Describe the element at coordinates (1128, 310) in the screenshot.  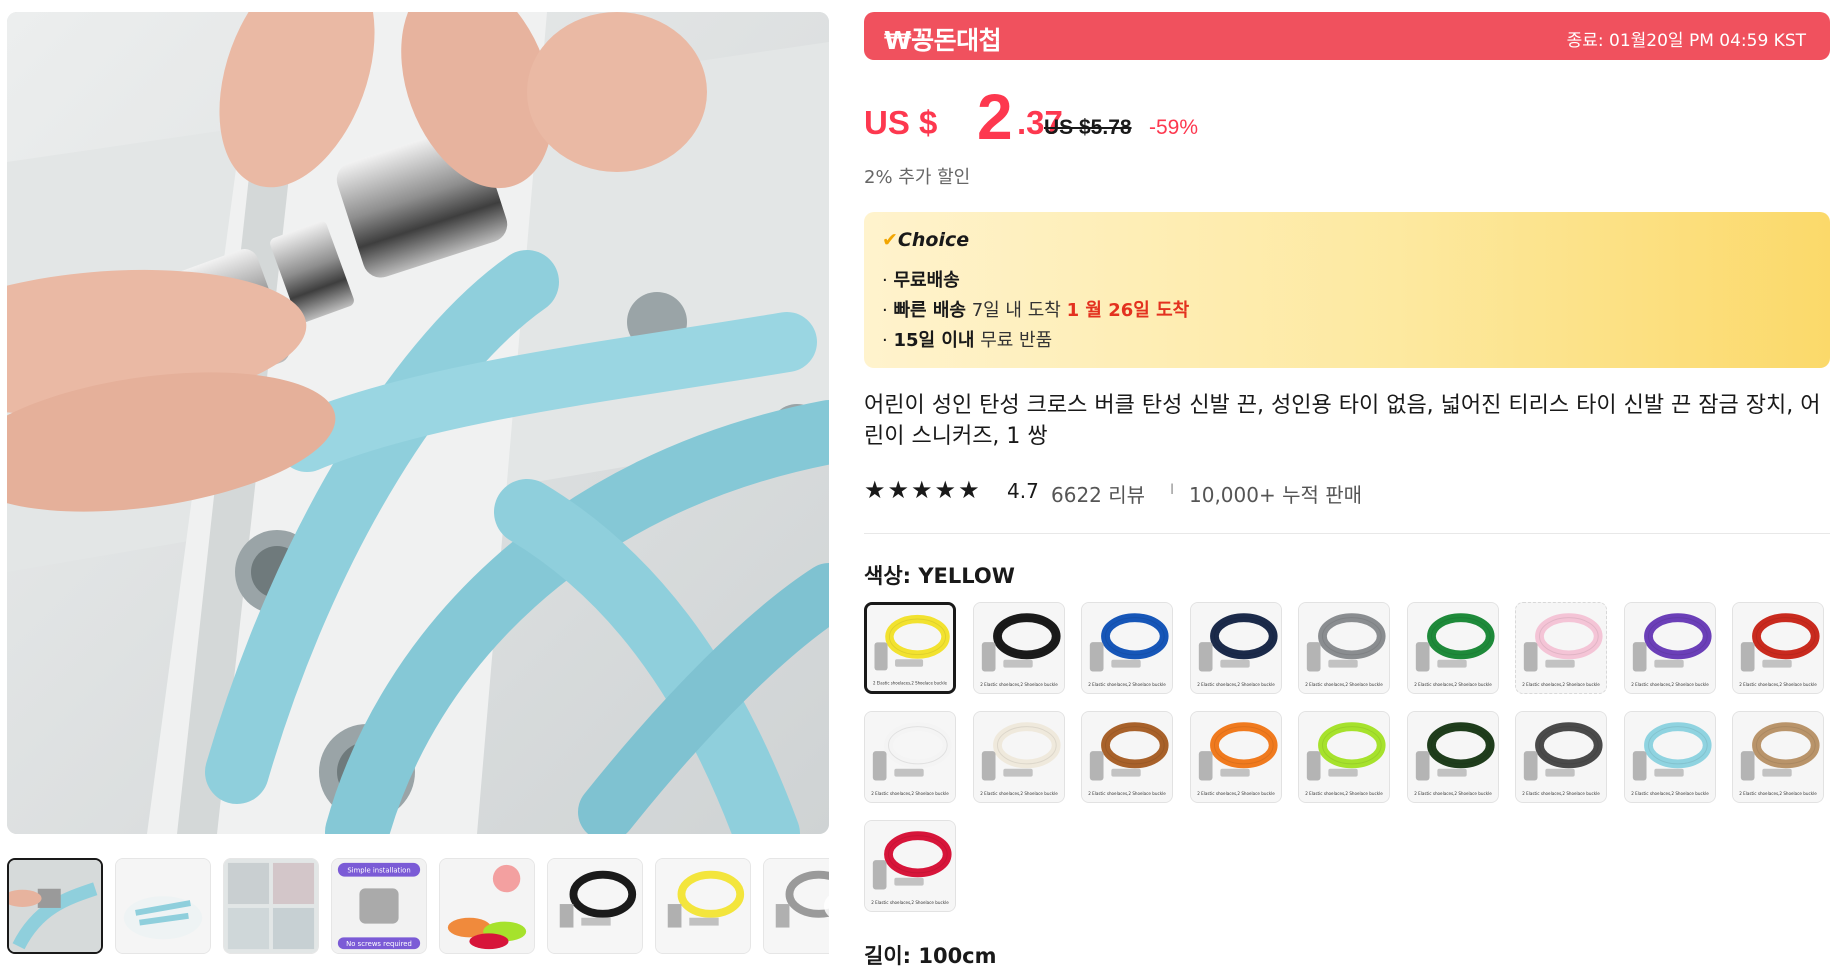
I see `fast-delivery-date: 1 월 26일 도착` at that location.